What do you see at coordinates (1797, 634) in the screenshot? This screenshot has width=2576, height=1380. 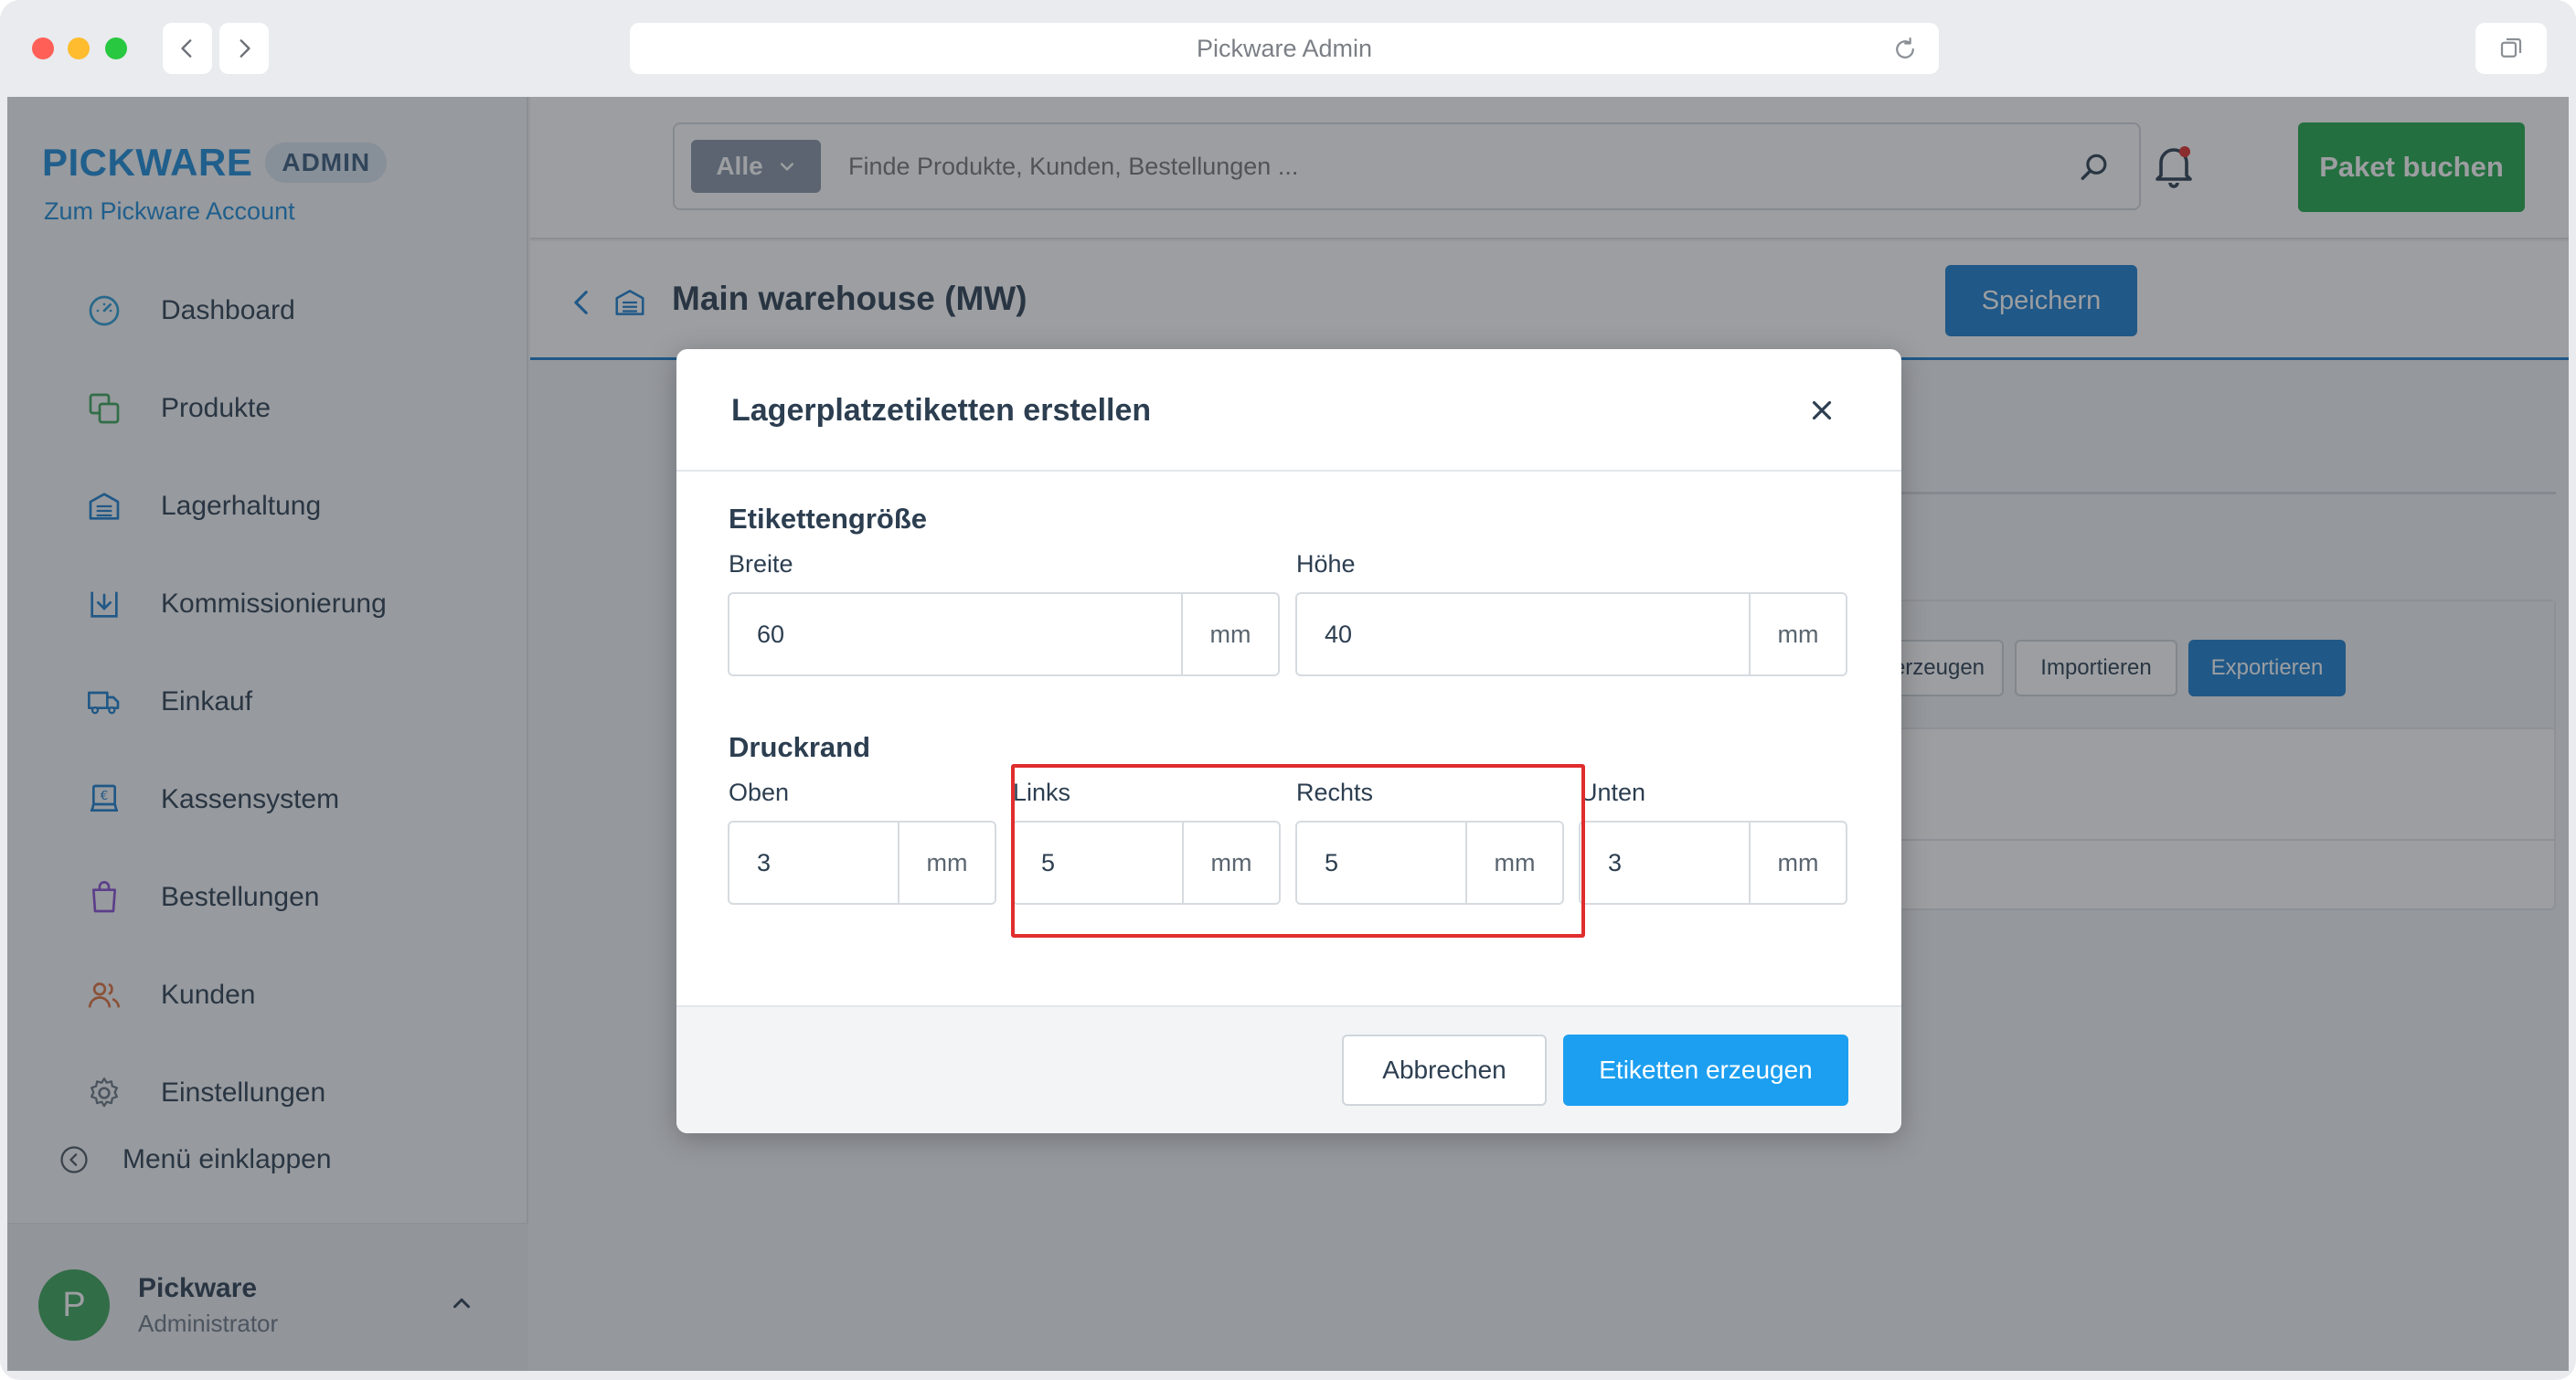 I see `height-unit: mm` at bounding box center [1797, 634].